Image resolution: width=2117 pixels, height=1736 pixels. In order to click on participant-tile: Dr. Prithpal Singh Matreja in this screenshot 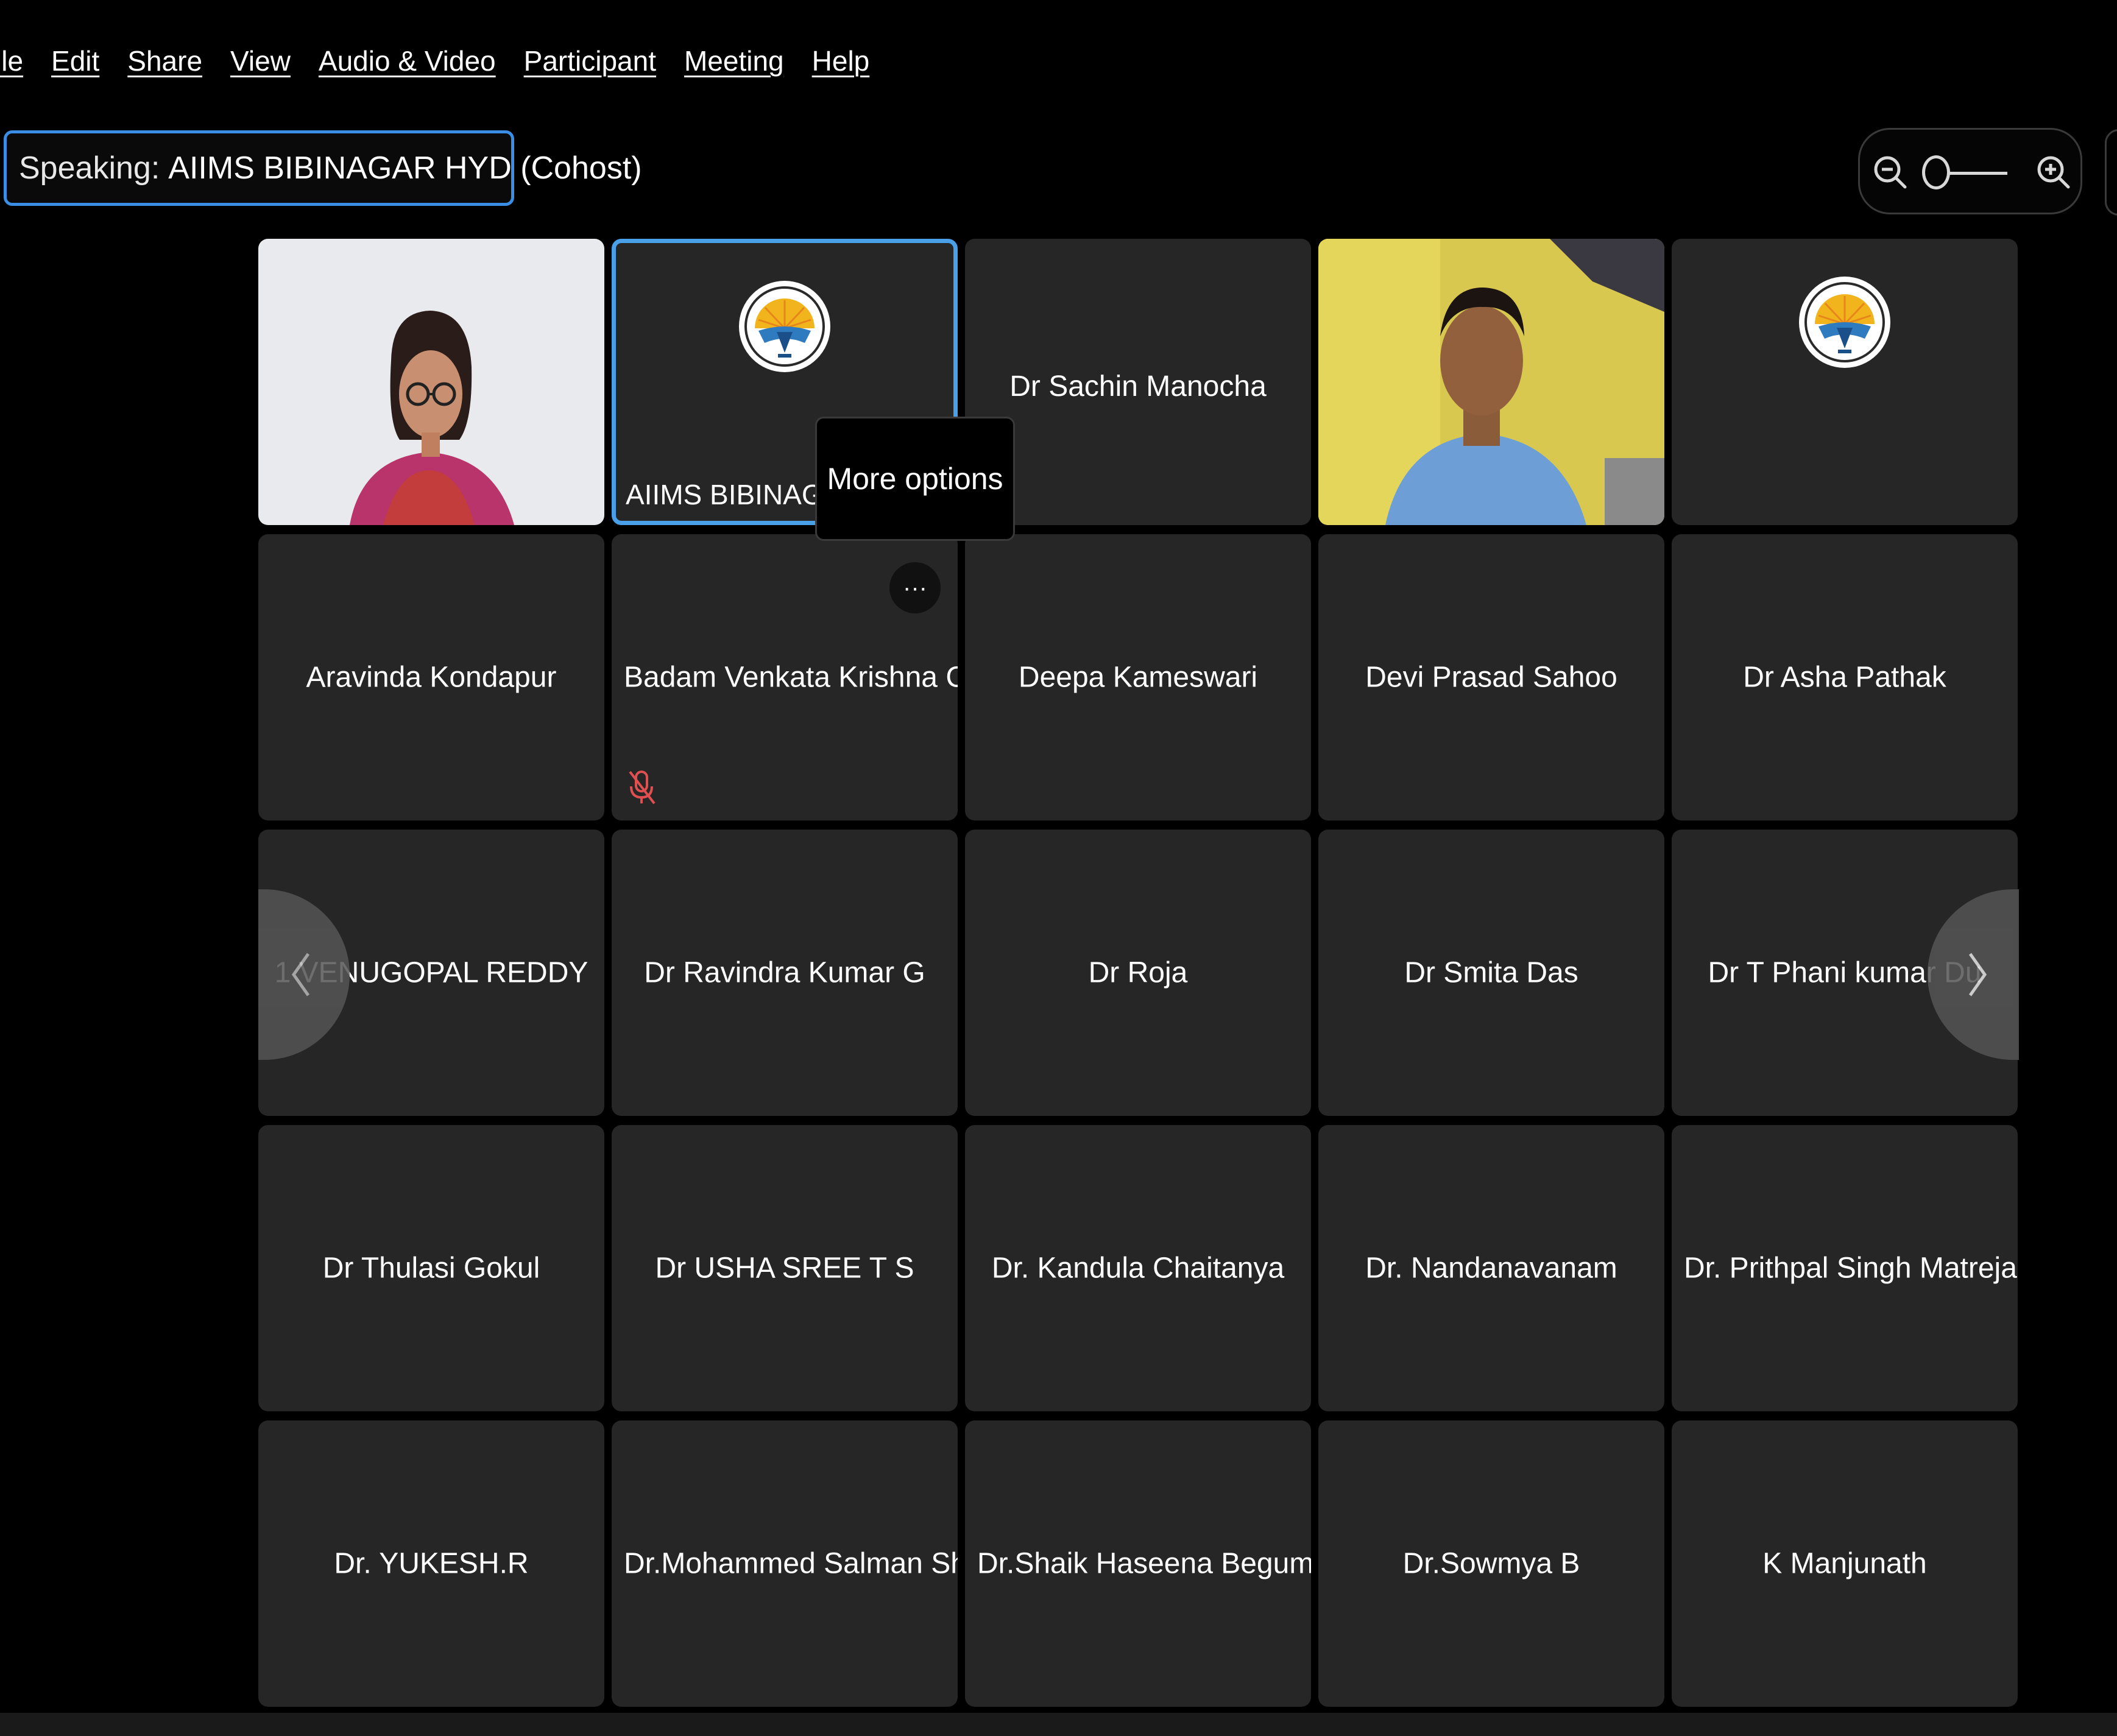, I will do `click(1845, 1268)`.